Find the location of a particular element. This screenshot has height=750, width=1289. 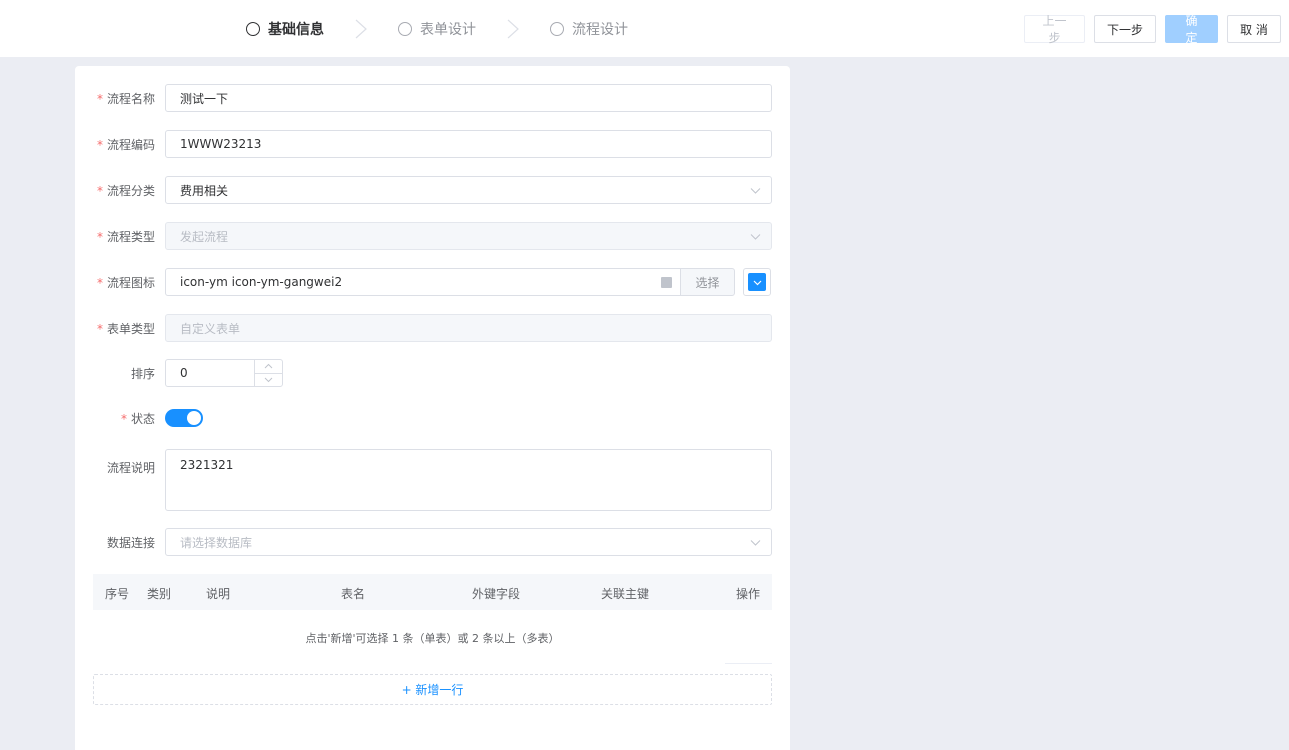

form-type-label: 表单类型 is located at coordinates (130, 328).